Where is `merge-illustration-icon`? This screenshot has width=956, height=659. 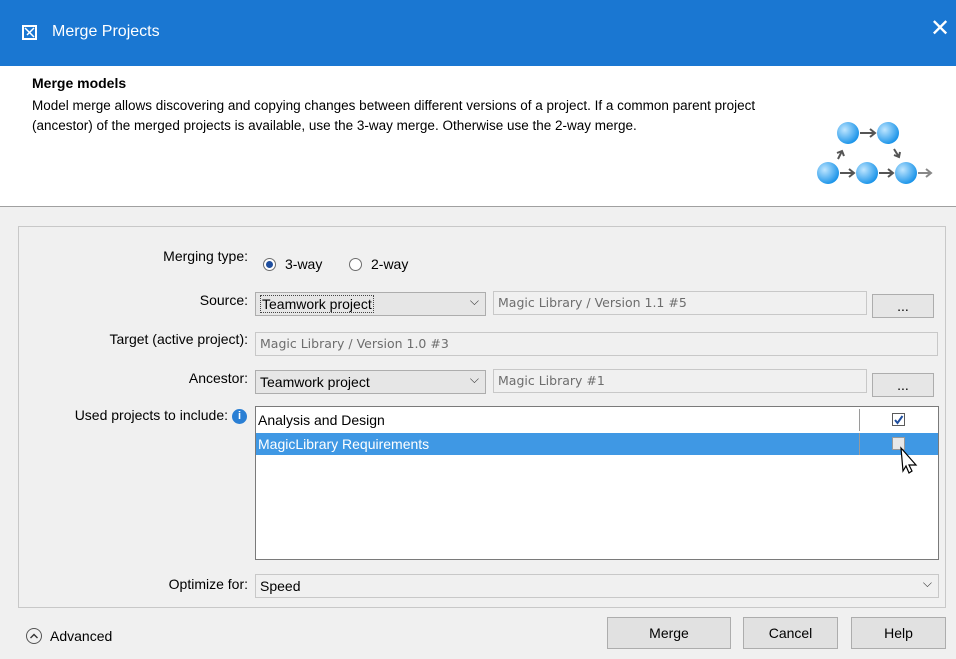
merge-illustration-icon is located at coordinates (875, 153).